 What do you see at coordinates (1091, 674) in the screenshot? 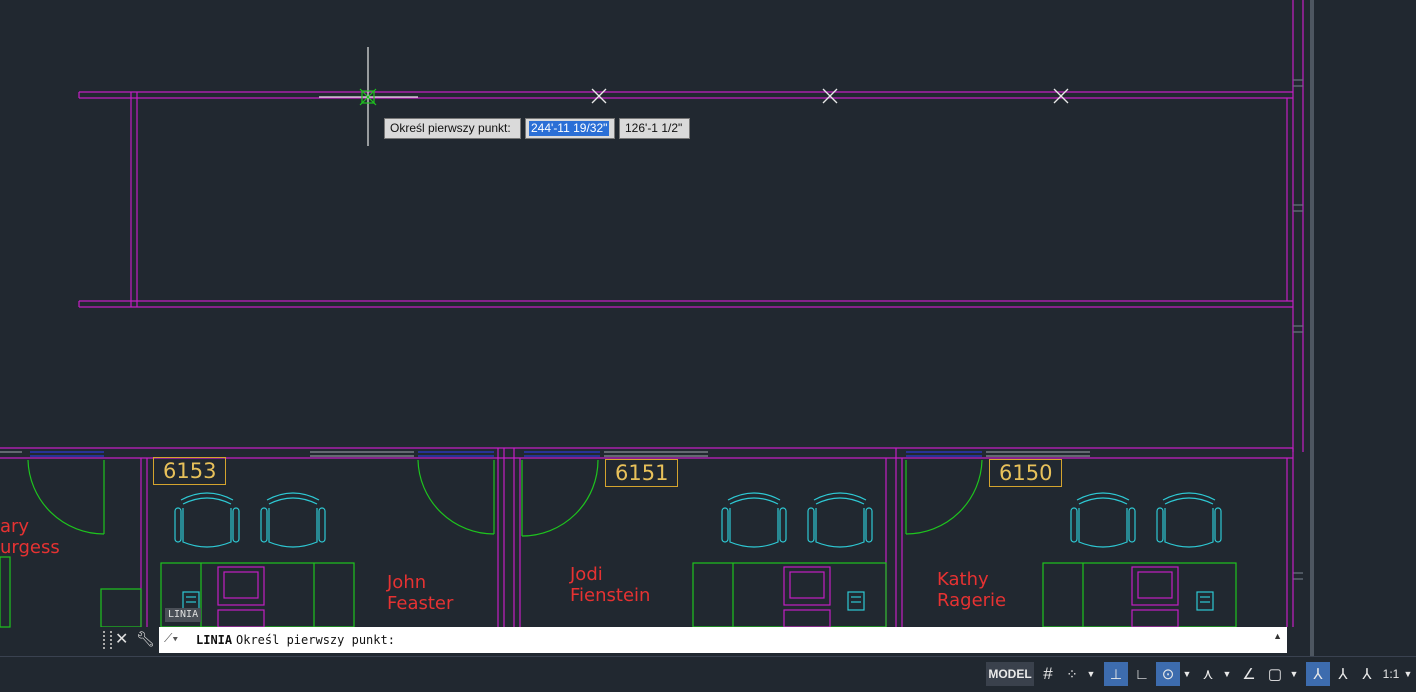
I see `snap-dropdown-icon: ▼` at bounding box center [1091, 674].